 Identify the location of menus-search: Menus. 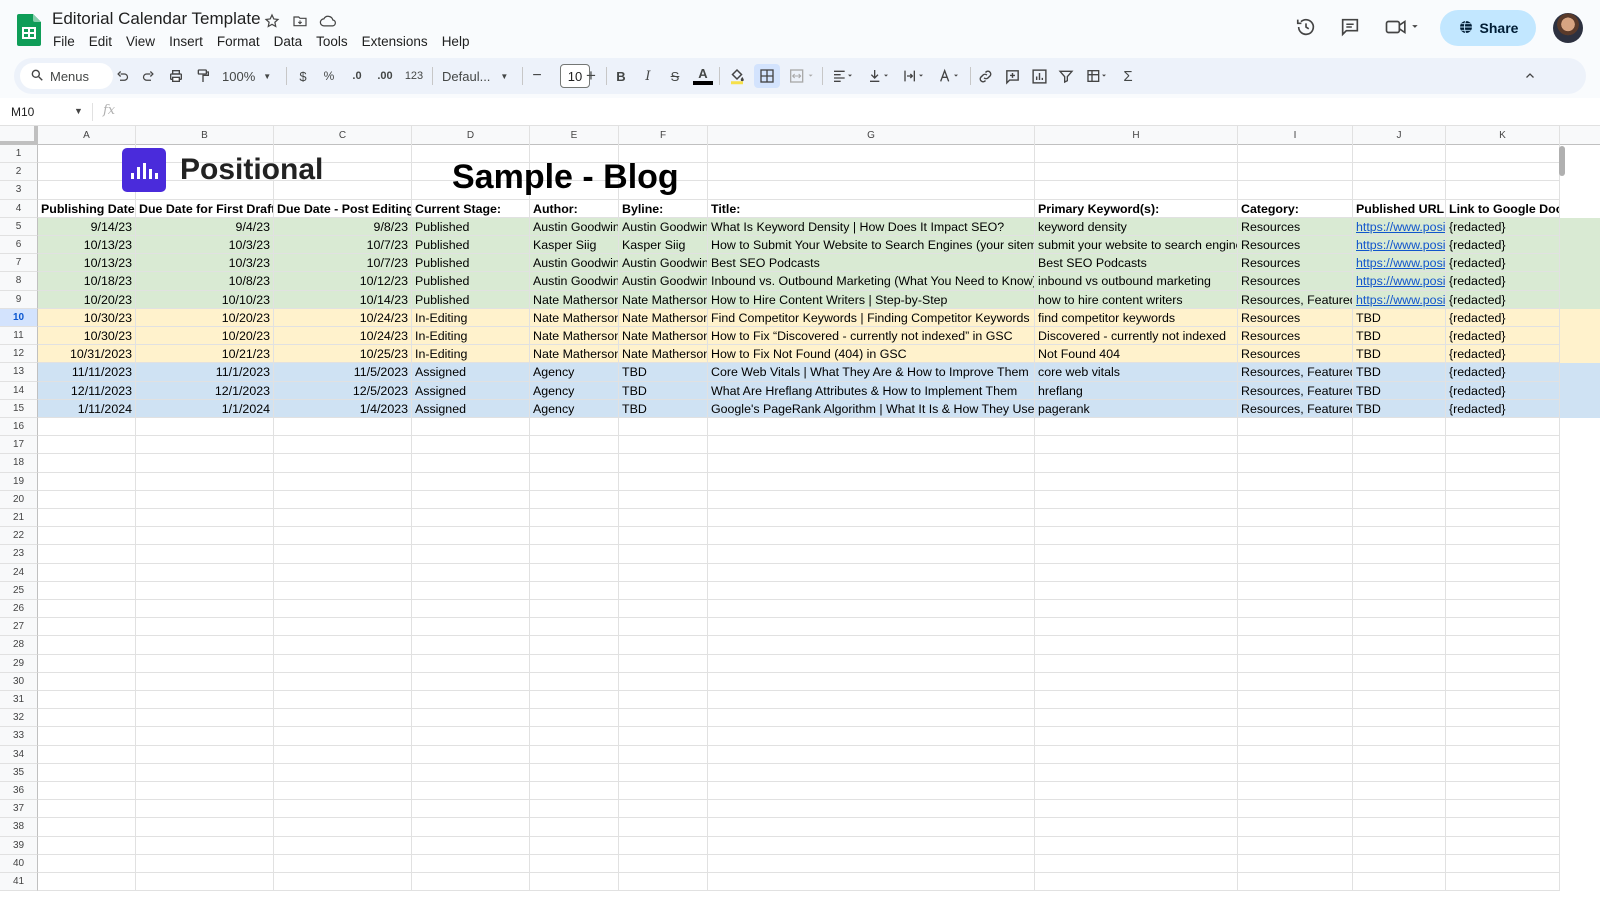
(66, 76).